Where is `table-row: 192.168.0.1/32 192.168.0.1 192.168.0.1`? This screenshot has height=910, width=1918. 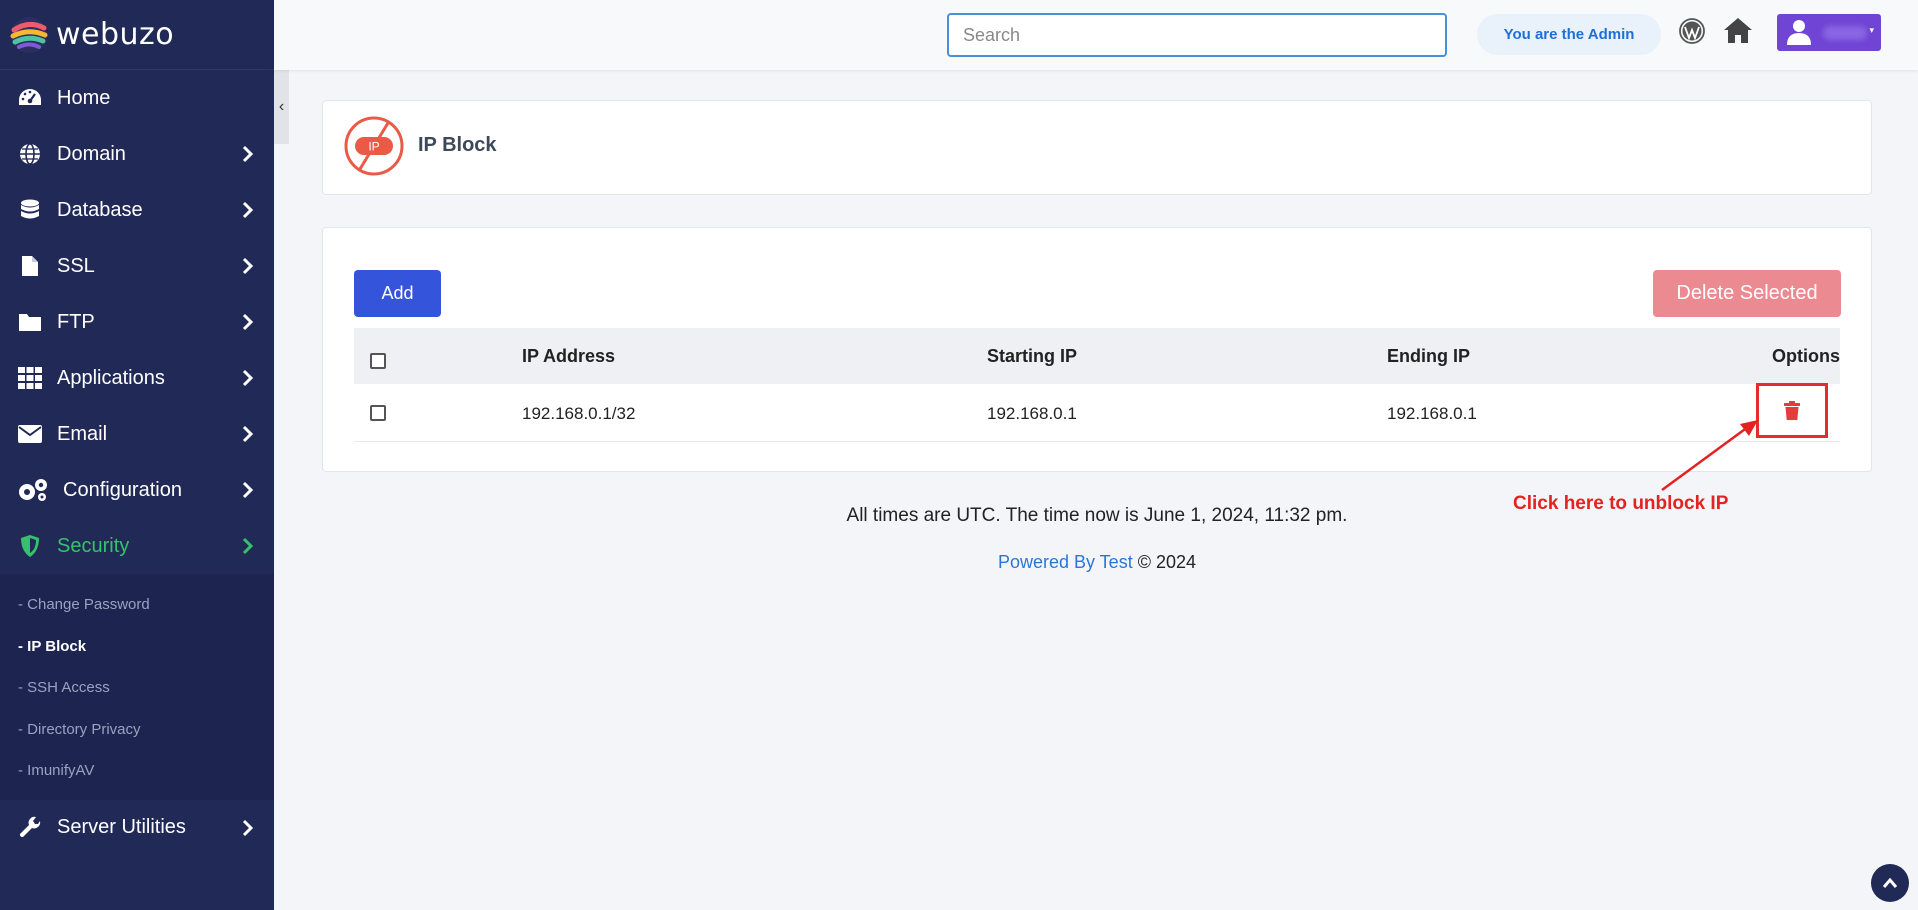 table-row: 192.168.0.1/32 192.168.0.1 192.168.0.1 is located at coordinates (1097, 413).